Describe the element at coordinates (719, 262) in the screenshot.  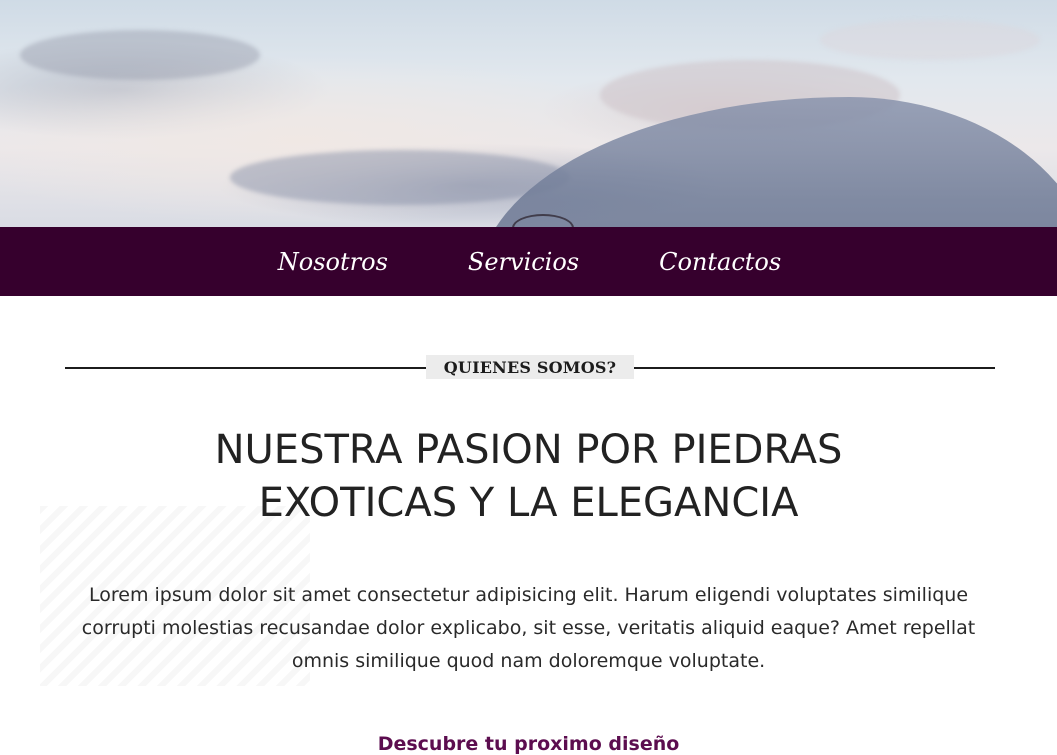
I see `nav-link-contactos: Contactos` at that location.